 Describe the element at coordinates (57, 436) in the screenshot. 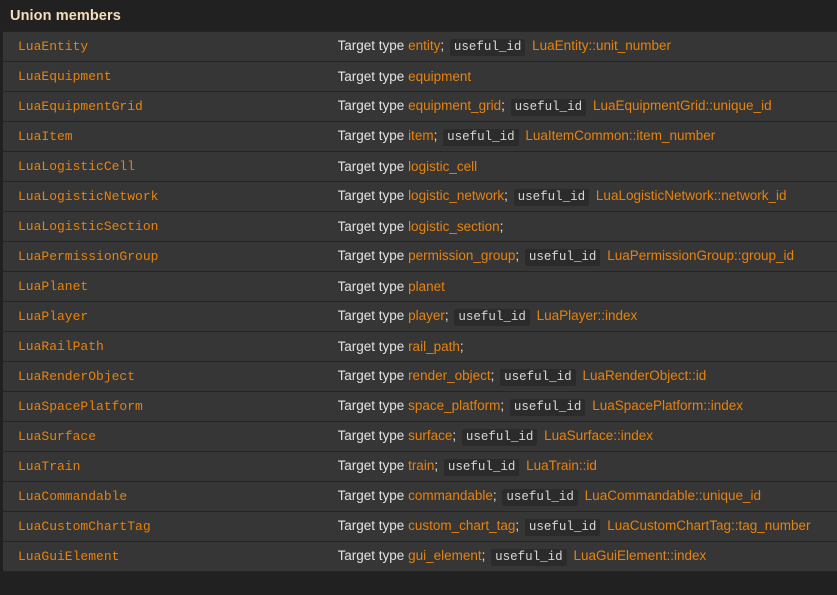

I see `union-member-class-link: LuaSurface` at that location.